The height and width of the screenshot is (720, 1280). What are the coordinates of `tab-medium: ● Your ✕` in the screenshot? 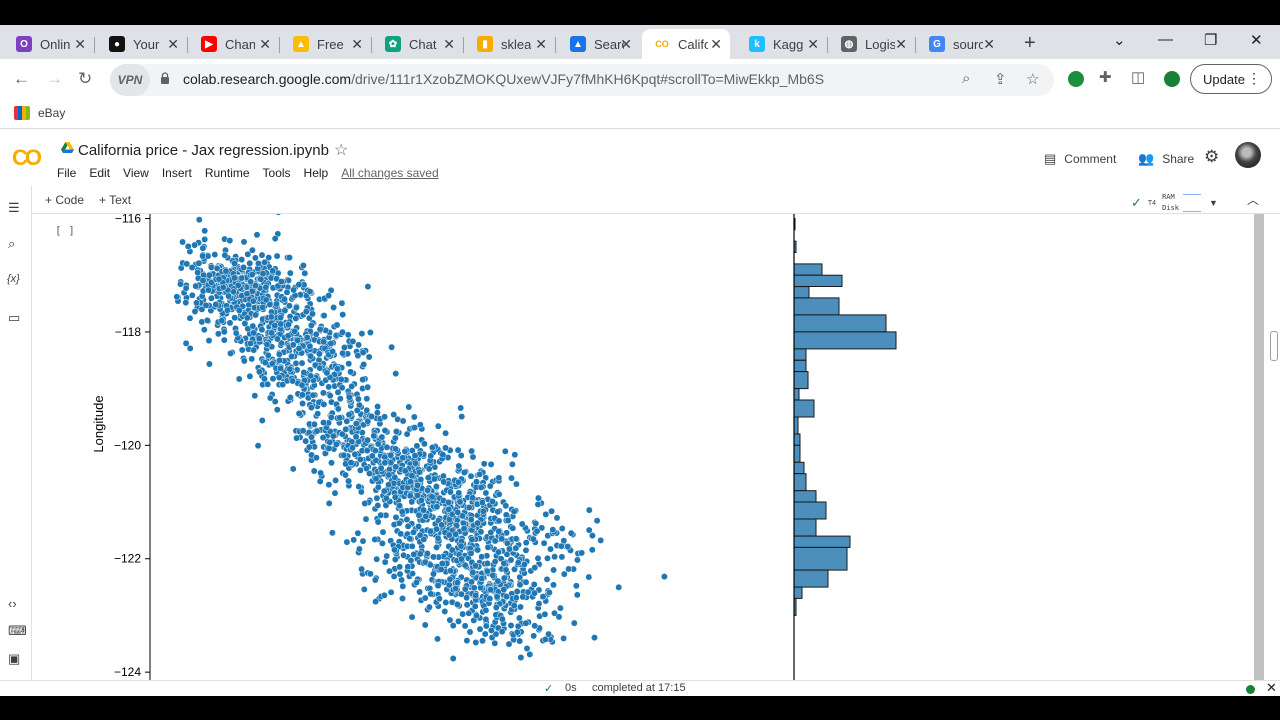 It's located at (142, 44).